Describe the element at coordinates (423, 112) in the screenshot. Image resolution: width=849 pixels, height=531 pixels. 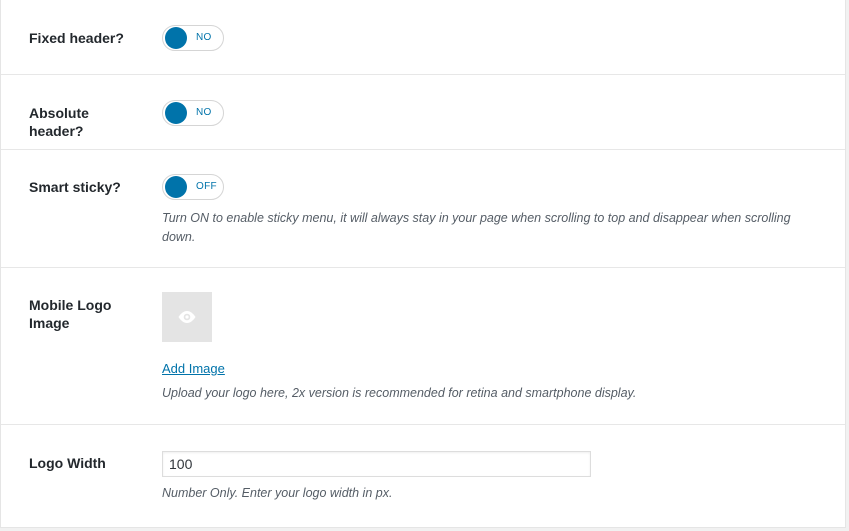
I see `row-absolute-header: Absolute header? NO` at that location.